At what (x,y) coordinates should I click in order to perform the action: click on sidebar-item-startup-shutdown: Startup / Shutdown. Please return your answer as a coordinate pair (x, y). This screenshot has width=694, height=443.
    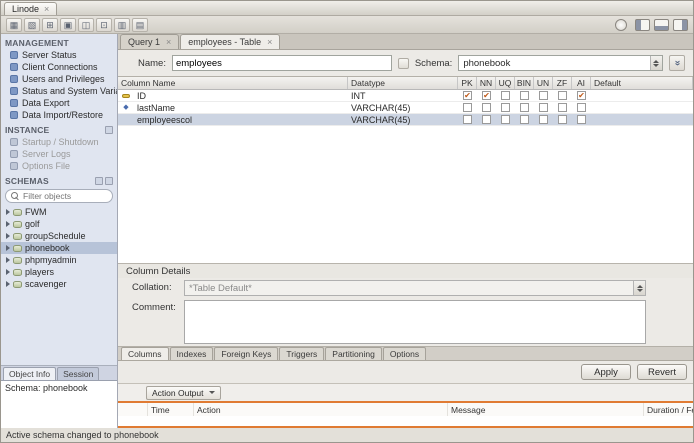
    Looking at the image, I should click on (59, 142).